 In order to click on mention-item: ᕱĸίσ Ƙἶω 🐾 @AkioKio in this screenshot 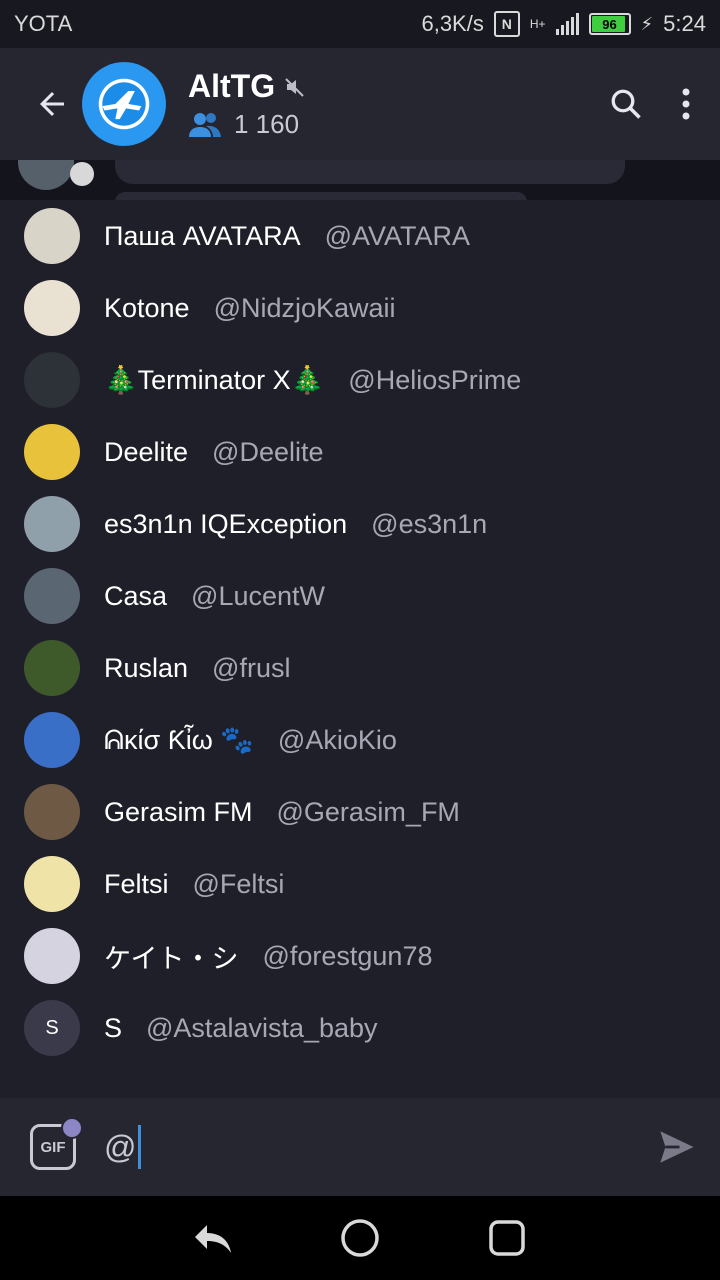, I will do `click(360, 740)`.